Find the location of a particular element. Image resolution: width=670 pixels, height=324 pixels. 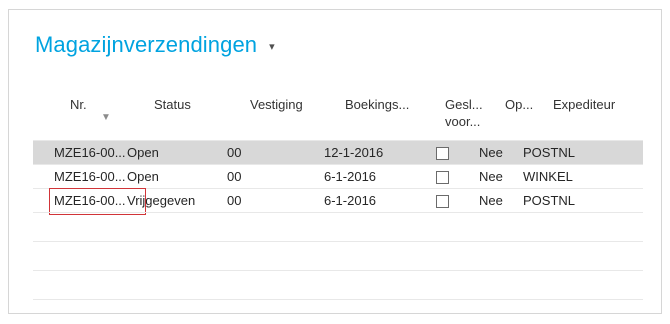

column-header-vestiging: Vestiging is located at coordinates (276, 104).